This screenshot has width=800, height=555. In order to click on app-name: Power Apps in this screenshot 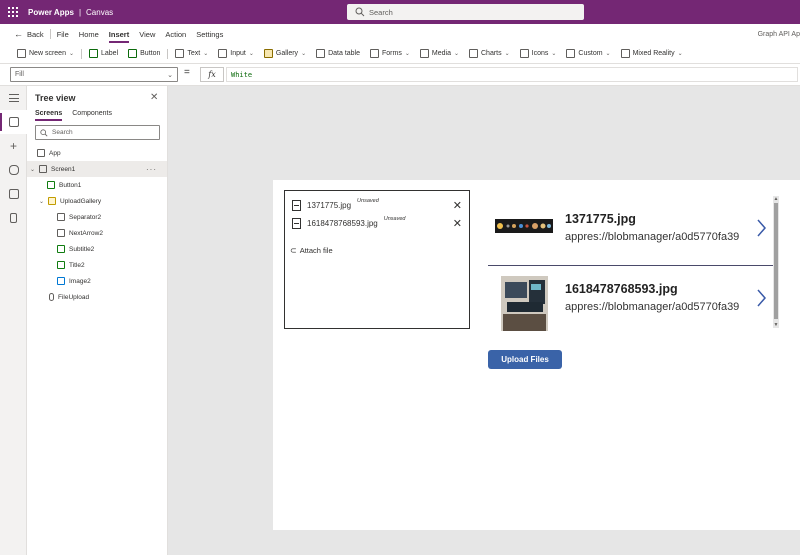, I will do `click(51, 12)`.